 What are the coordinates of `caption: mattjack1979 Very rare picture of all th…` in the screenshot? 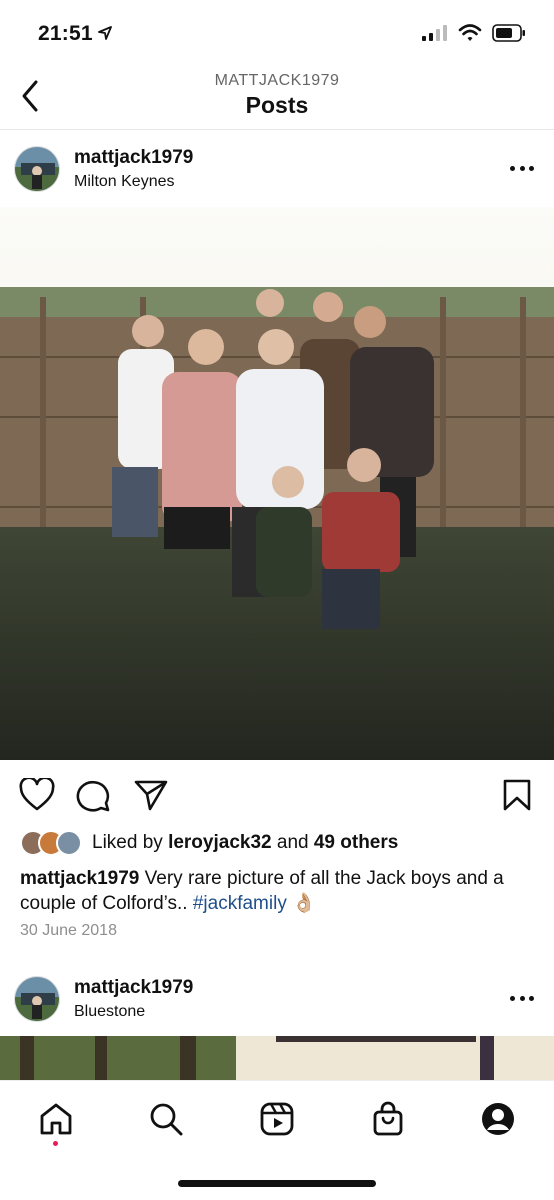 It's located at (280, 891).